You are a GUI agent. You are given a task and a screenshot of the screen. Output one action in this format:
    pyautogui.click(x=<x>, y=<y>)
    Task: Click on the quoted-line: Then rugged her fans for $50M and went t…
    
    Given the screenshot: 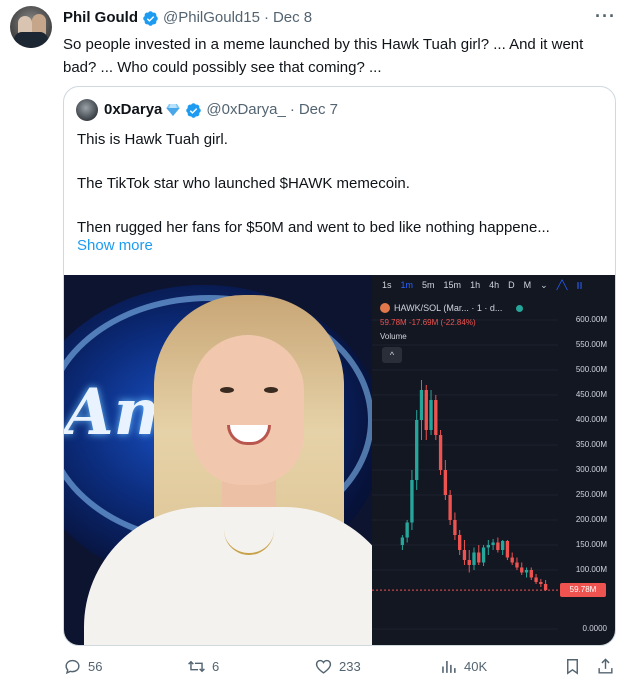 What is the action you would take?
    pyautogui.click(x=313, y=227)
    